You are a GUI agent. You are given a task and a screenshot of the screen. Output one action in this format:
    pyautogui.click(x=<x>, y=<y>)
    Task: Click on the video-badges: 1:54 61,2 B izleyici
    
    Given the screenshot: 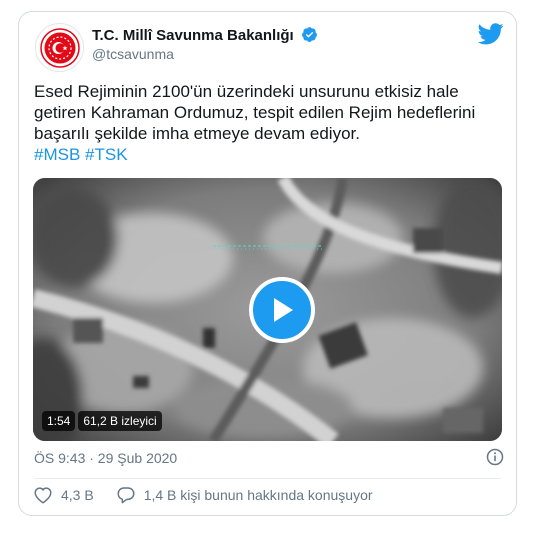 What is the action you would take?
    pyautogui.click(x=102, y=421)
    